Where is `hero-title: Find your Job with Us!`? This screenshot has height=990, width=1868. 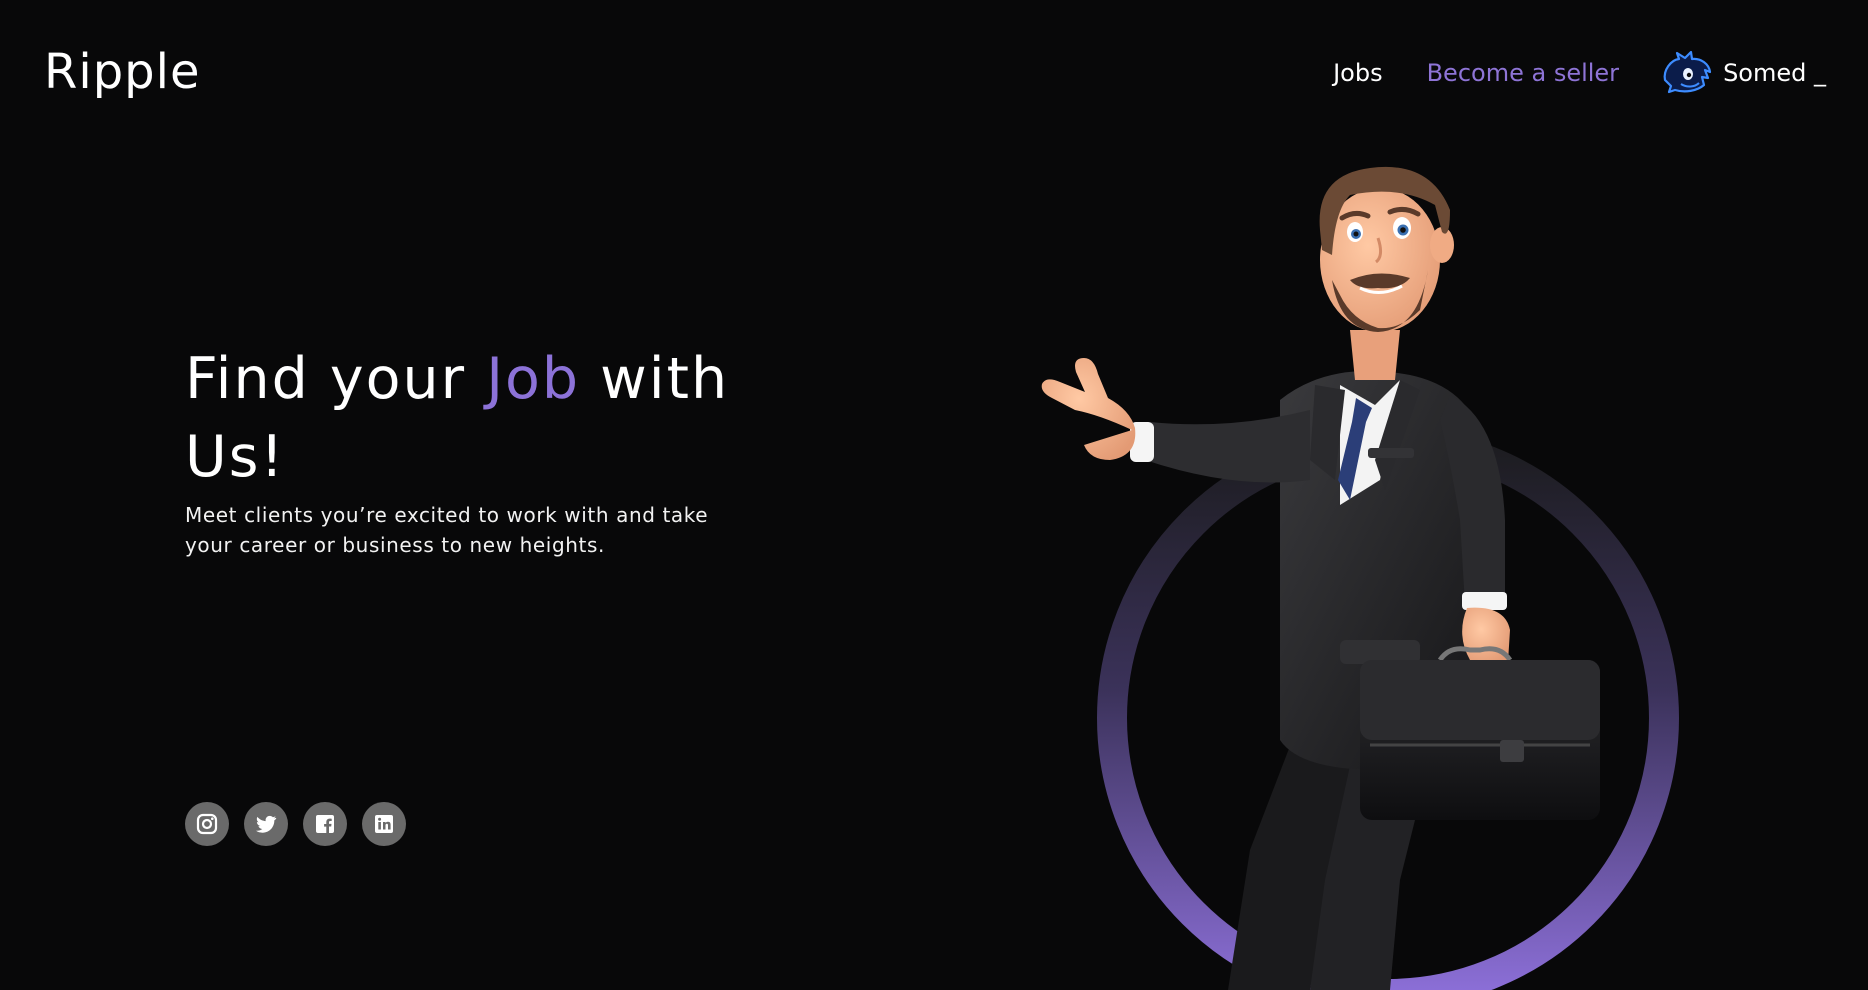 hero-title: Find your Job with Us! is located at coordinates (495, 418).